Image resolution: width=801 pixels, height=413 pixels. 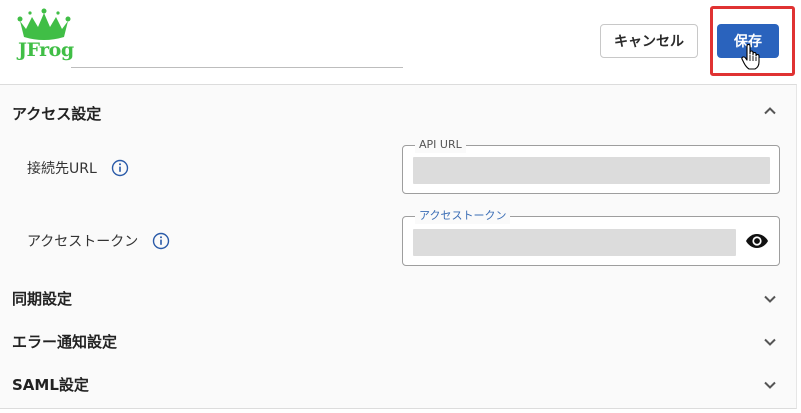 What do you see at coordinates (83, 242) in the screenshot?
I see `token-label-text: アクセストークン` at bounding box center [83, 242].